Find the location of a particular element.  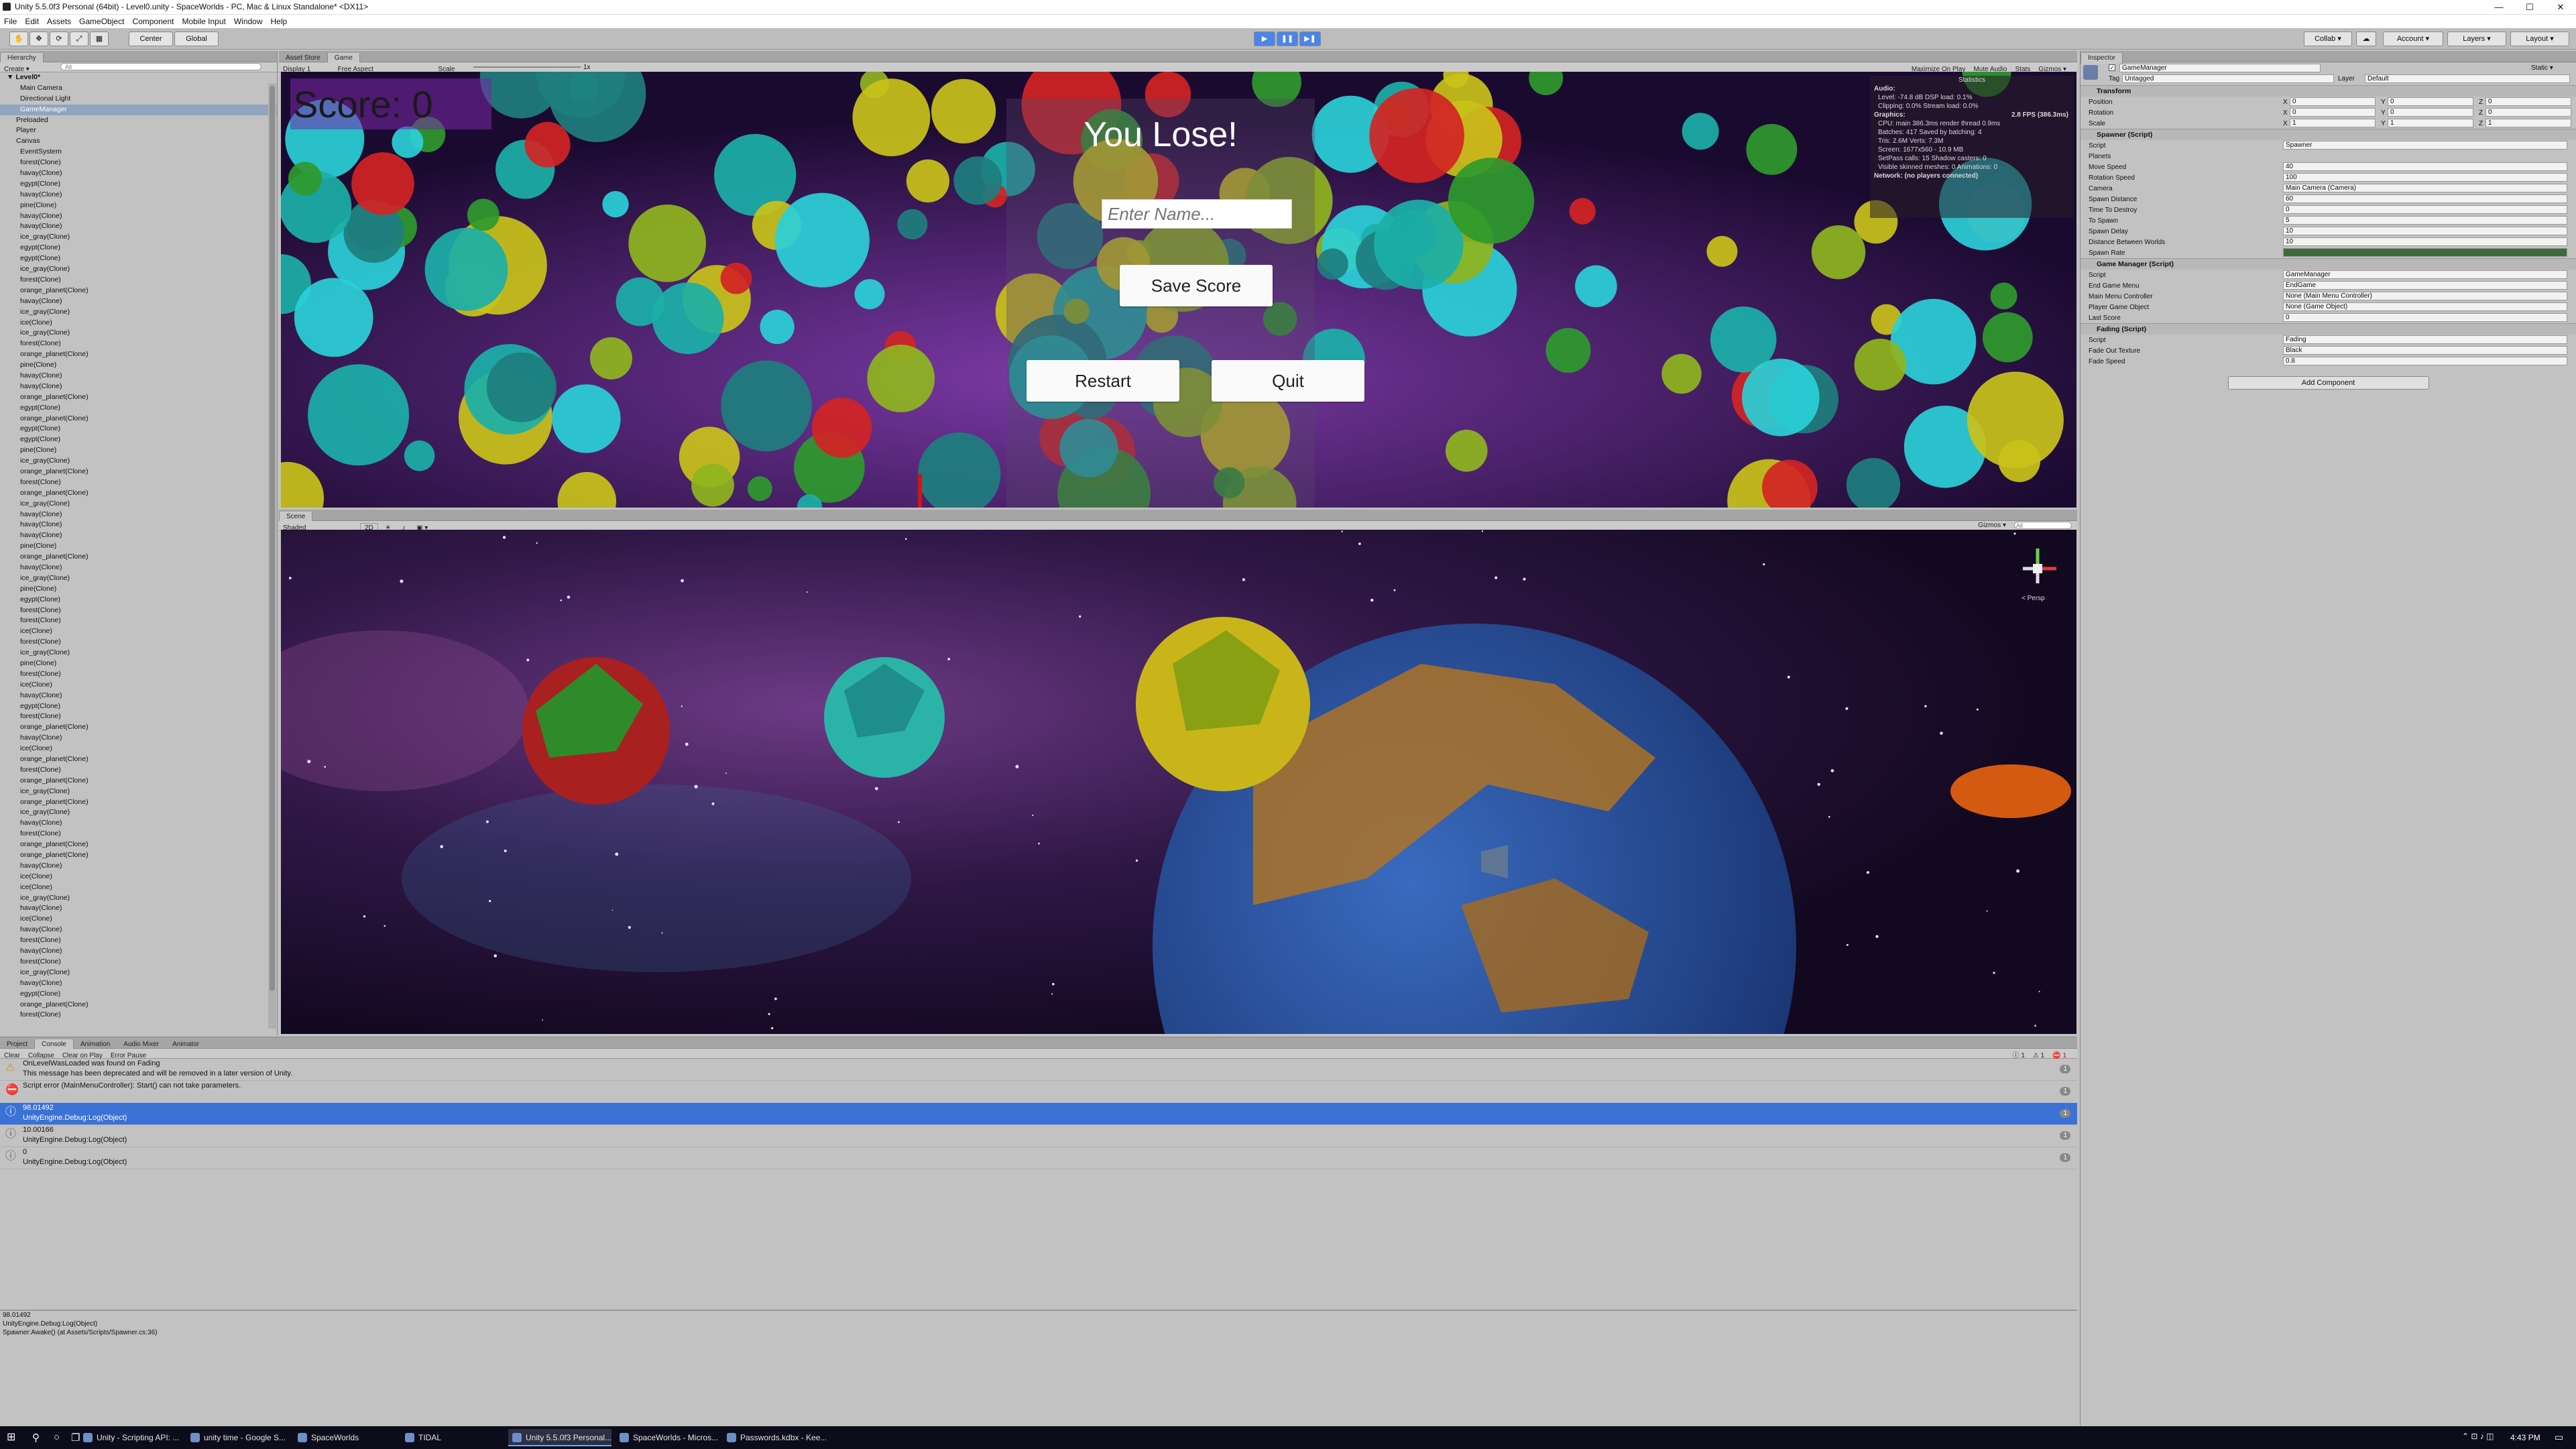

console-entry: ⓘ 10.00166 UnityEngine.Debug:Log(Object) 1 is located at coordinates (1038, 1136).